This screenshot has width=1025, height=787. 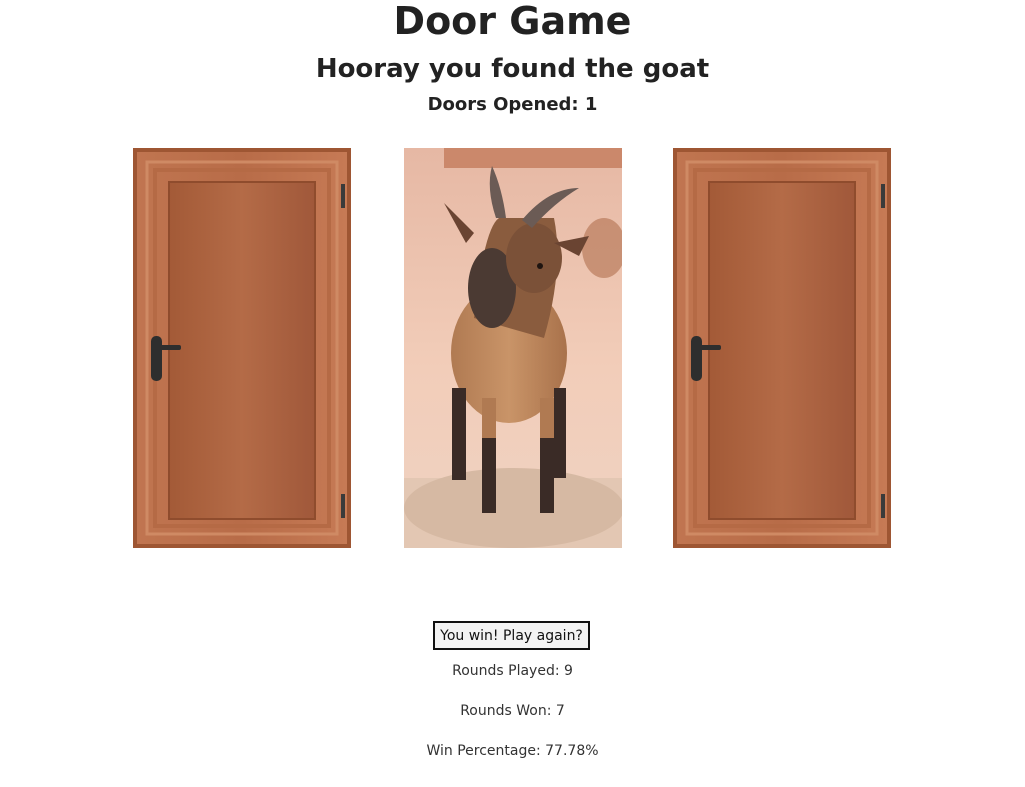 I want to click on rounds-won-stat: Rounds Won: 7, so click(x=512, y=711).